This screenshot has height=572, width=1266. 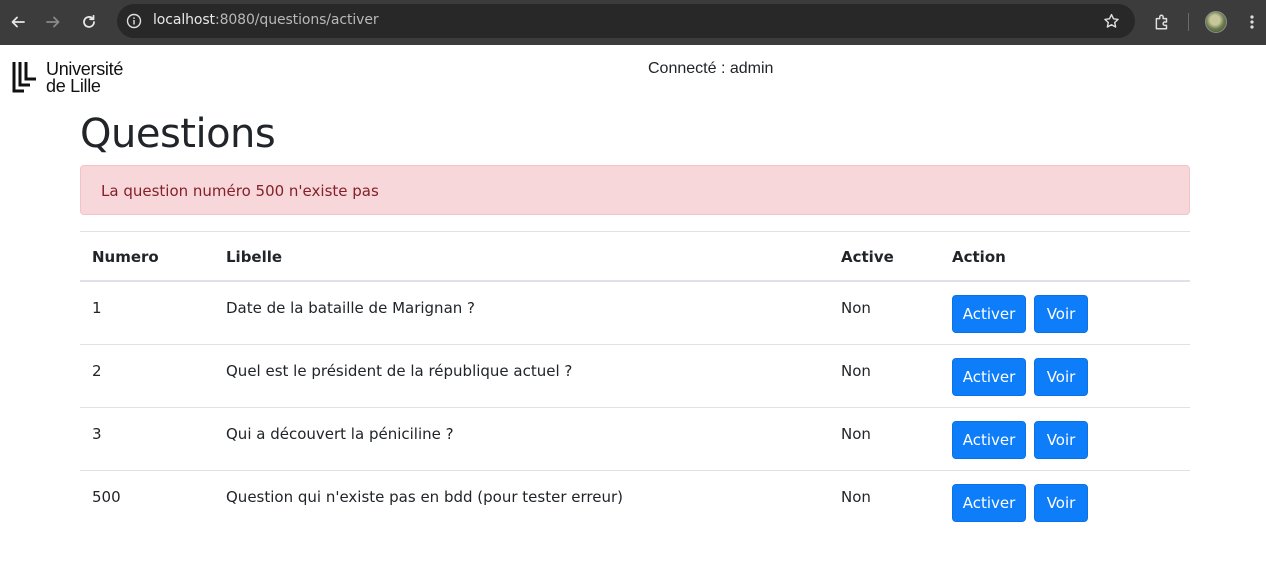 What do you see at coordinates (18, 22) in the screenshot?
I see `back-icon` at bounding box center [18, 22].